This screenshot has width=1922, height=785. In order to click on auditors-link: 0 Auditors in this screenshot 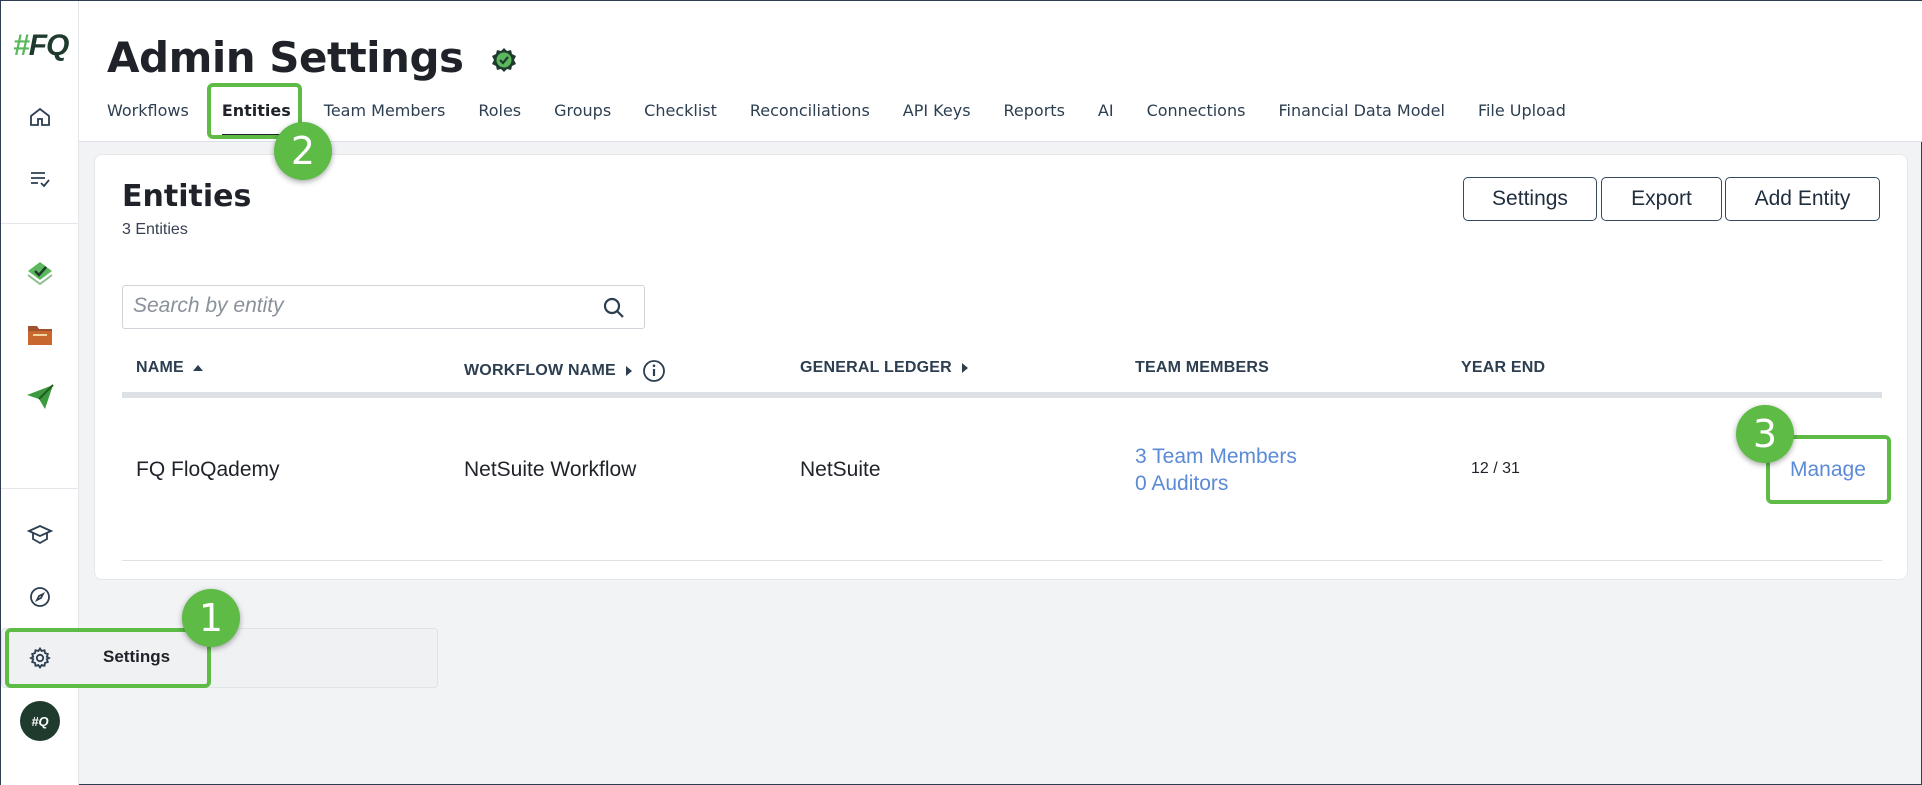, I will do `click(1181, 484)`.